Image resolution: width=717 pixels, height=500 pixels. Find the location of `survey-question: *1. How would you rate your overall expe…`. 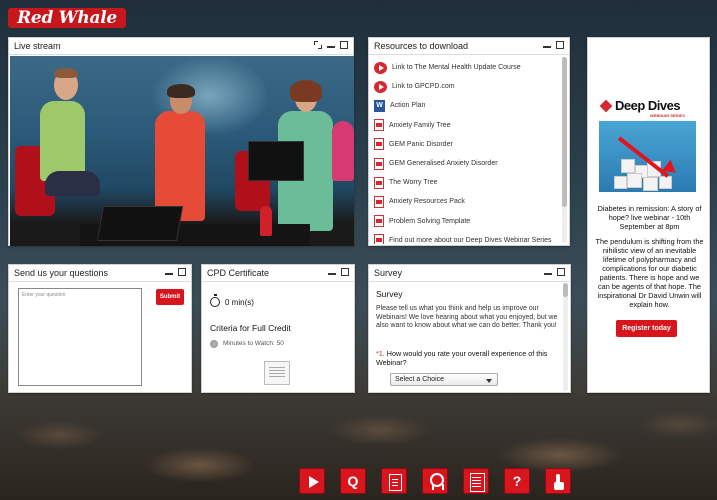

survey-question: *1. How would you rate your overall expe… is located at coordinates (462, 358).